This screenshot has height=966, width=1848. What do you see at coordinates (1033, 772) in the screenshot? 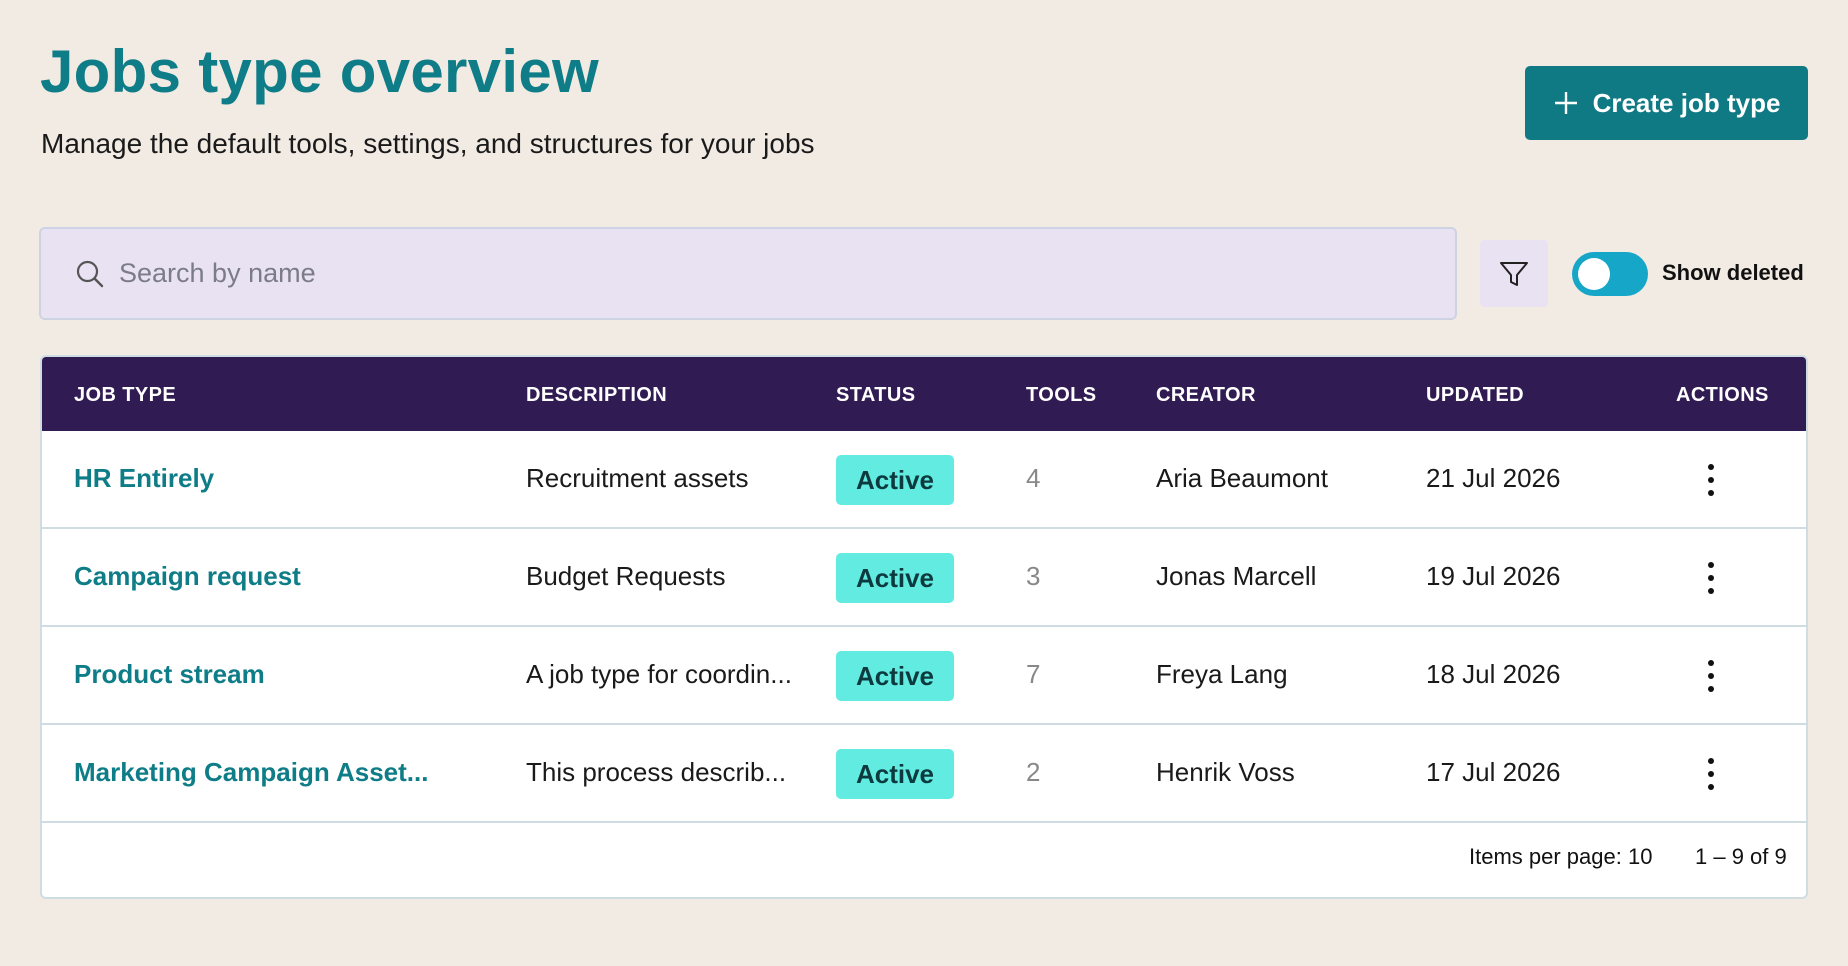
I see `tools-count: 2` at bounding box center [1033, 772].